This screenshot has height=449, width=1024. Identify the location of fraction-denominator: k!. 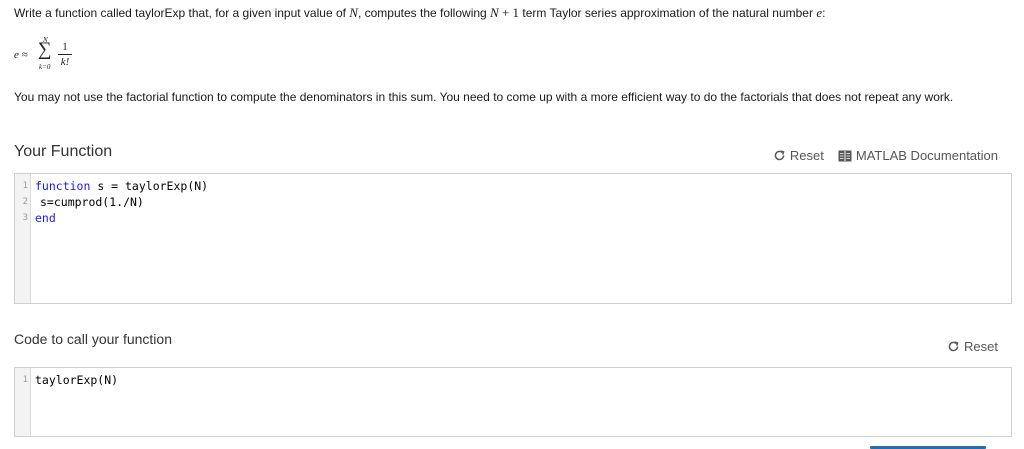
(65, 62).